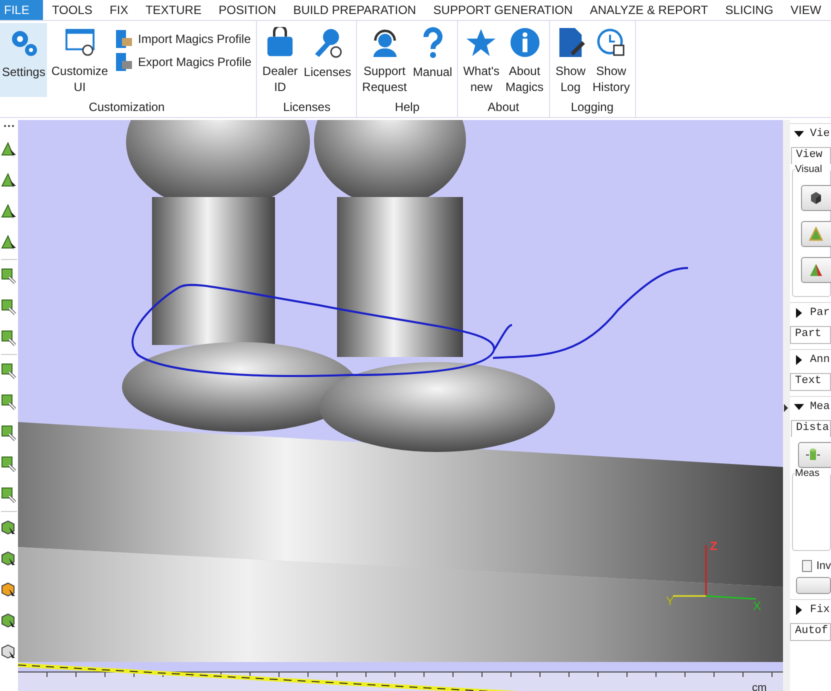 The width and height of the screenshot is (831, 691). Describe the element at coordinates (79, 60) in the screenshot. I see `ribbon-button: Customize UI` at that location.